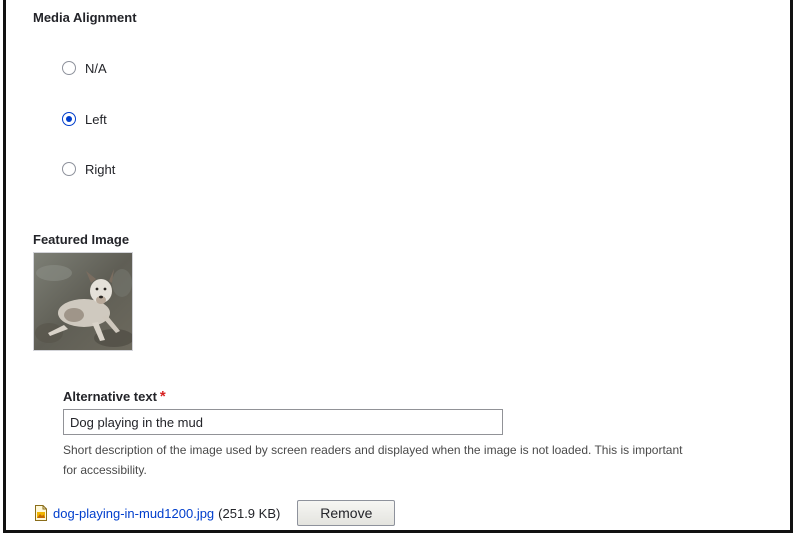  What do you see at coordinates (69, 169) in the screenshot?
I see `radio-right-button` at bounding box center [69, 169].